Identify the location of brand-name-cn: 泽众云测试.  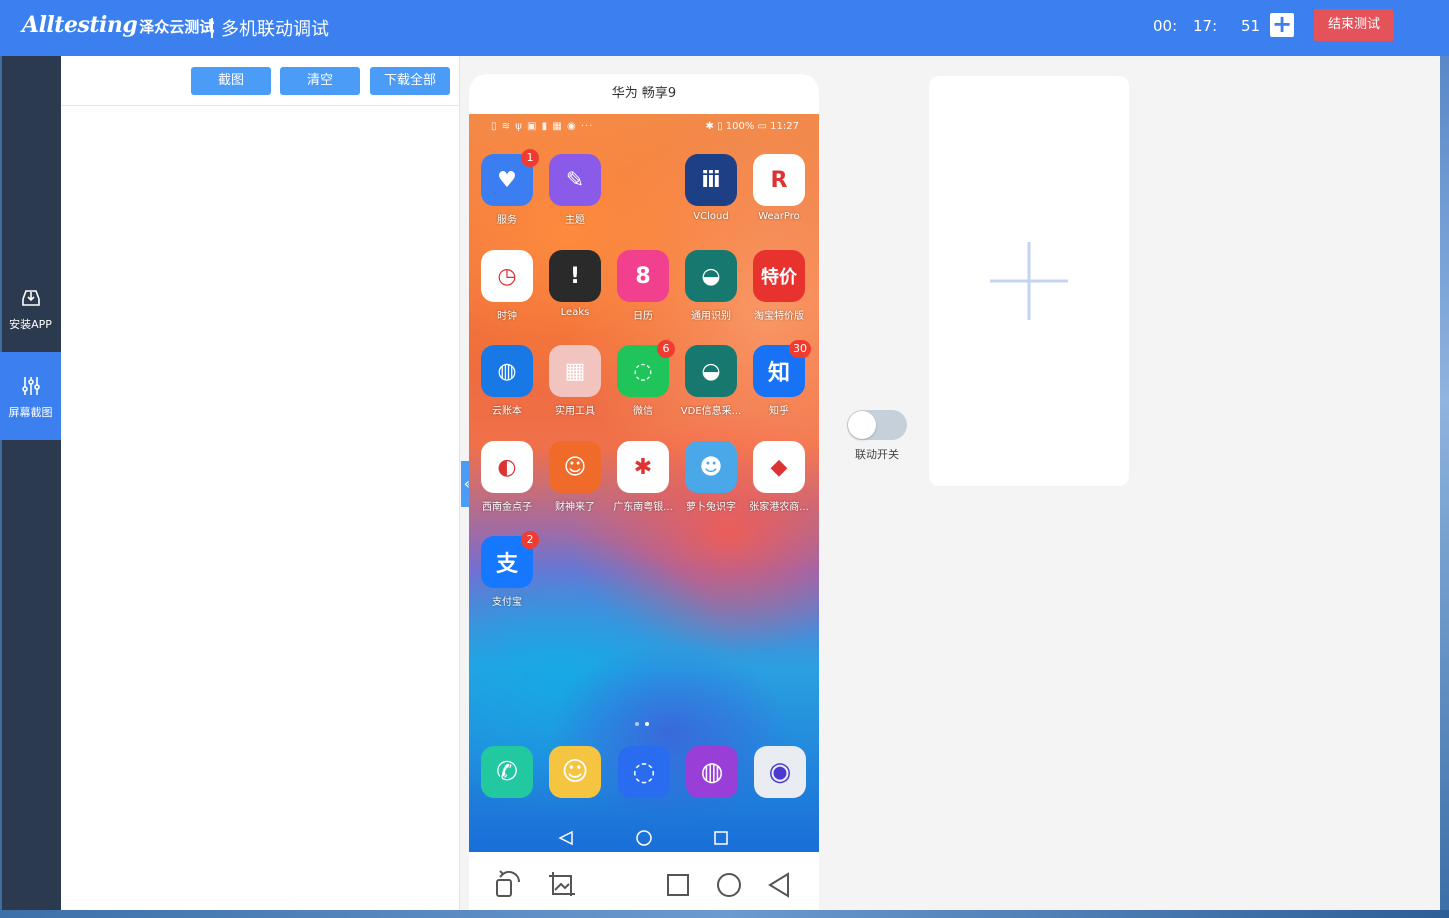
(177, 27).